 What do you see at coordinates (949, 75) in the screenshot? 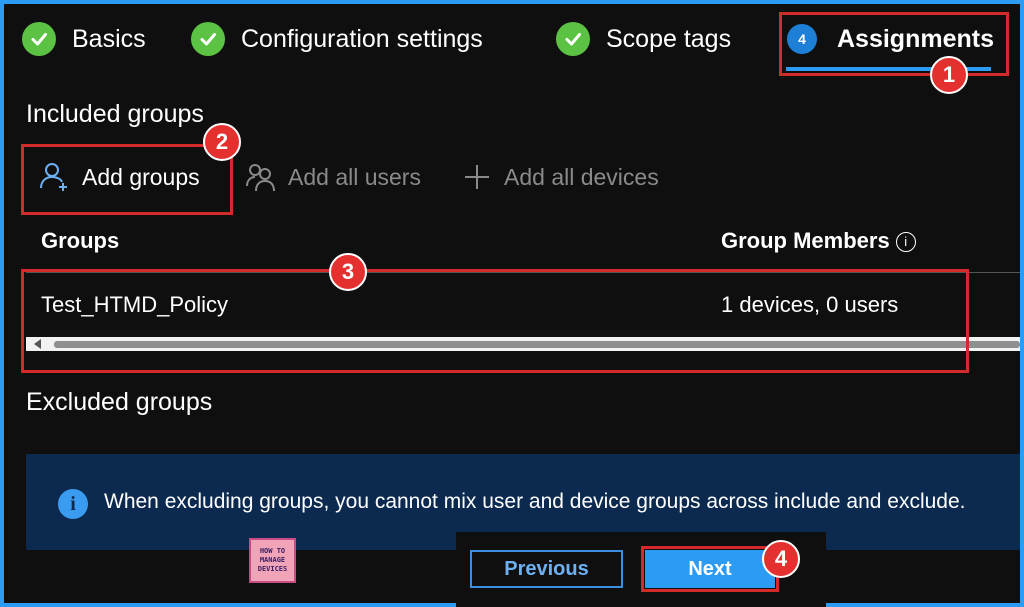
I see `annotation-badge: 1` at bounding box center [949, 75].